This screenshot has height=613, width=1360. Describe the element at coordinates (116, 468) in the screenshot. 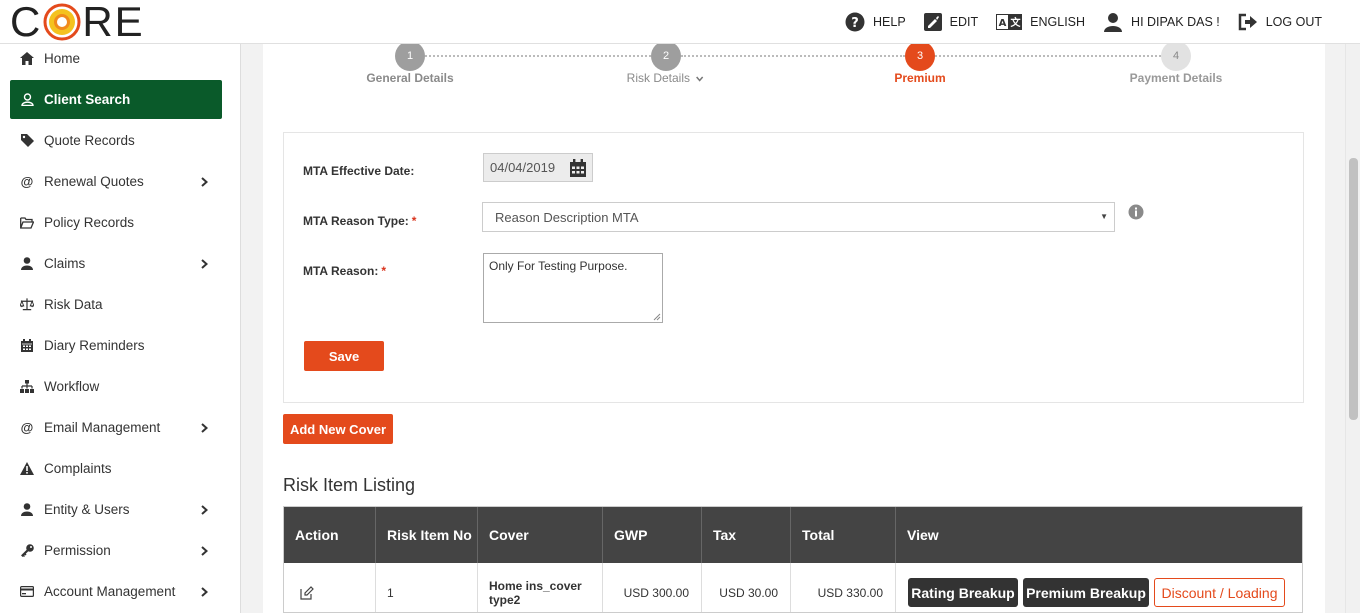

I see `sidebar-item-complaints: Complaints` at that location.